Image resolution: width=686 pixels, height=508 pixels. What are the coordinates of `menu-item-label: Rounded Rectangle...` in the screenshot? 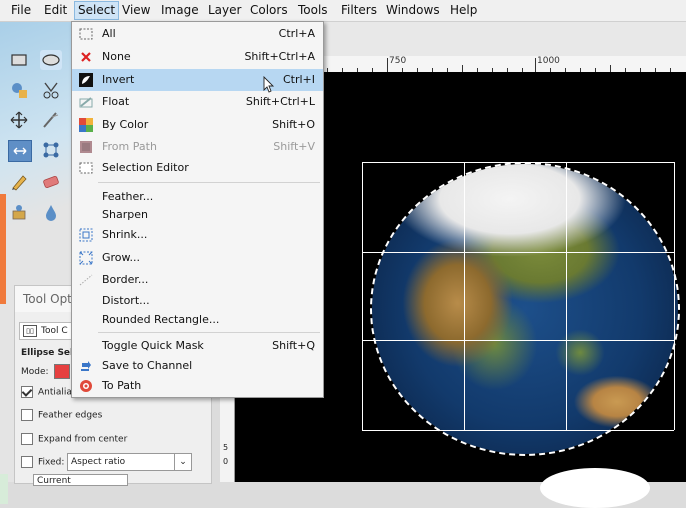 It's located at (161, 319).